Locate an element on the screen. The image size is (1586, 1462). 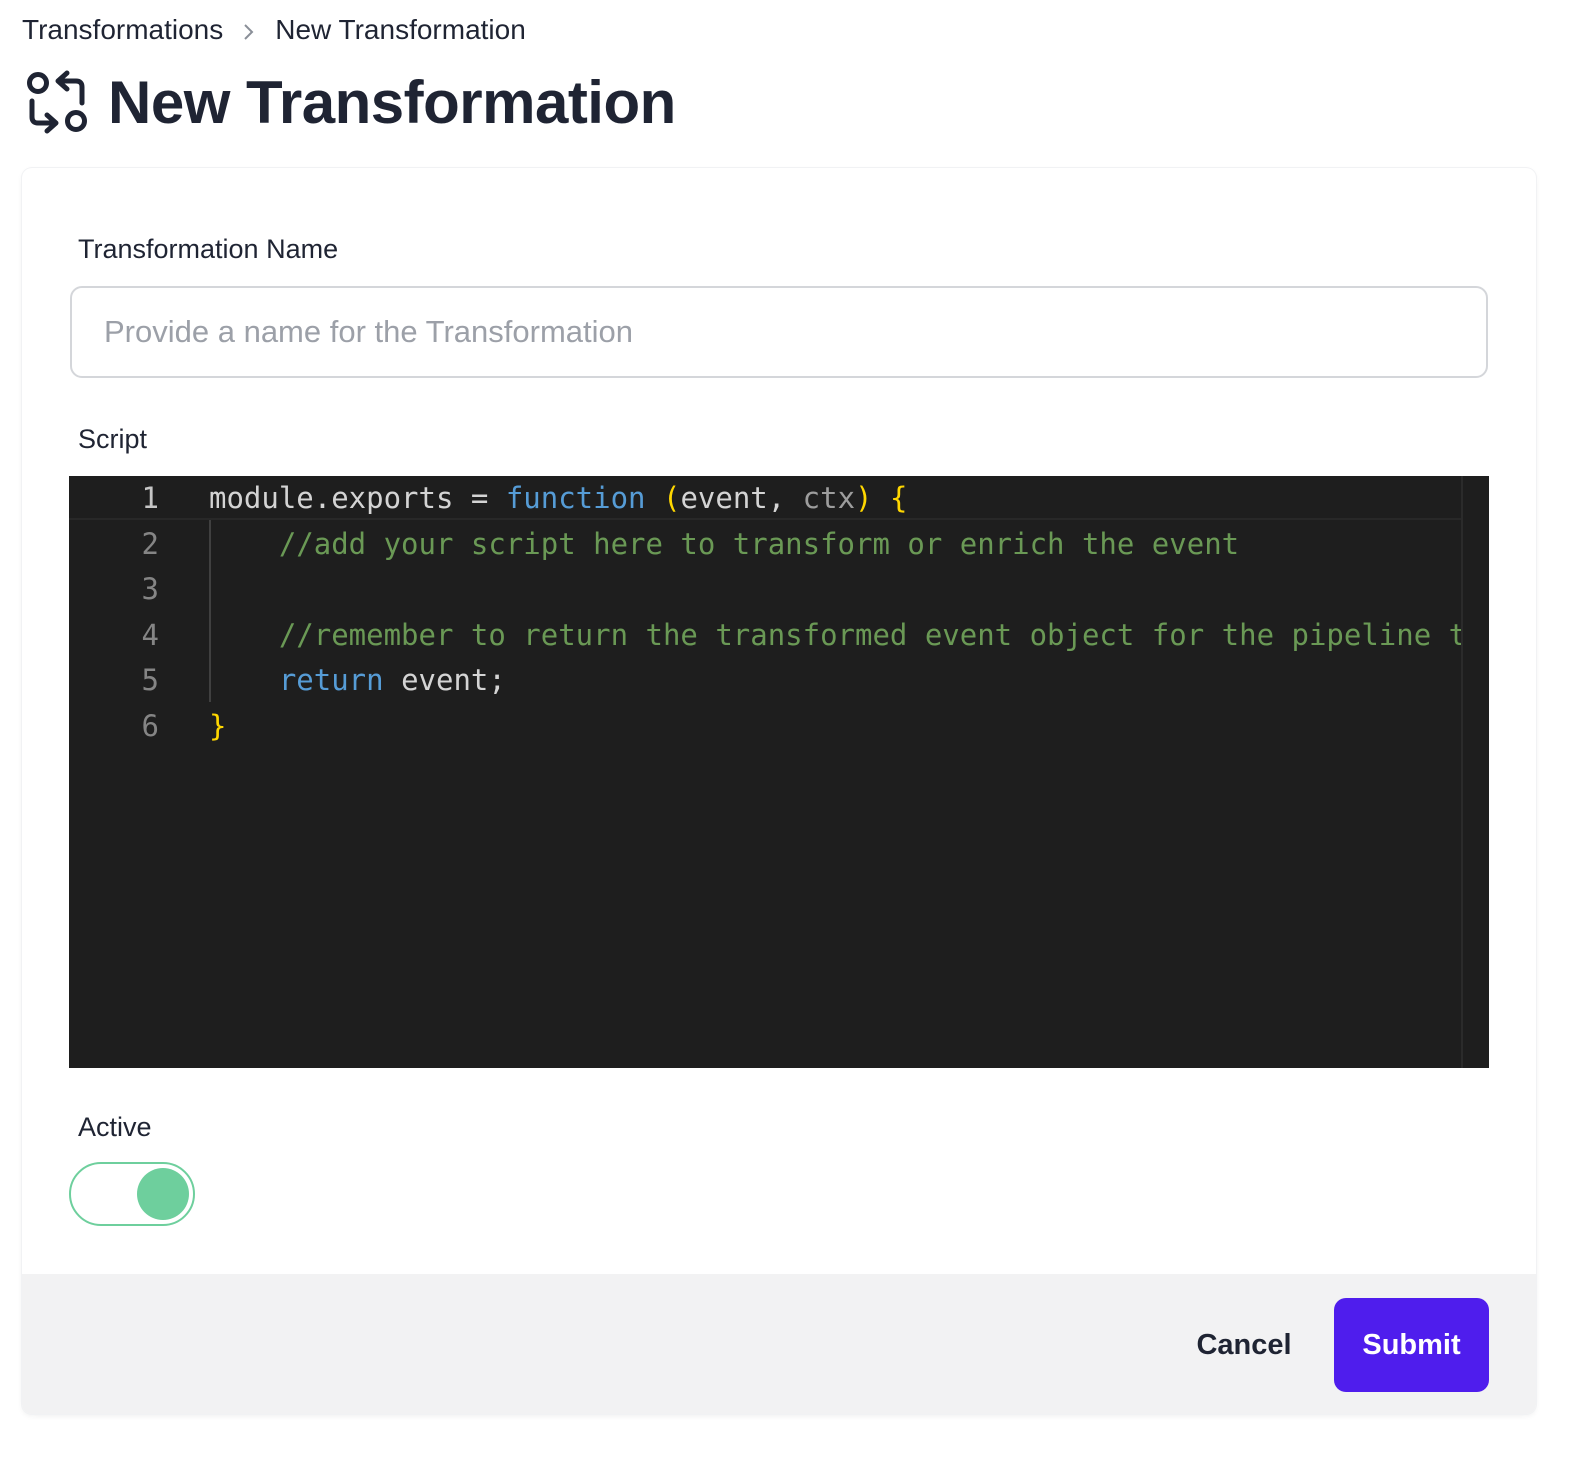
editor-scrollbar is located at coordinates (1475, 772).